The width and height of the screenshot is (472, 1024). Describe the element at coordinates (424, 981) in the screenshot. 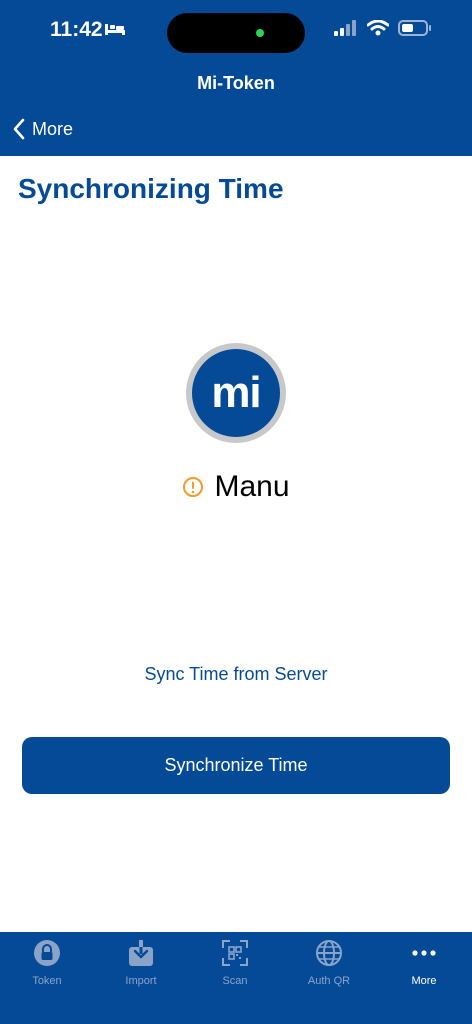

I see `tab-label: More` at that location.